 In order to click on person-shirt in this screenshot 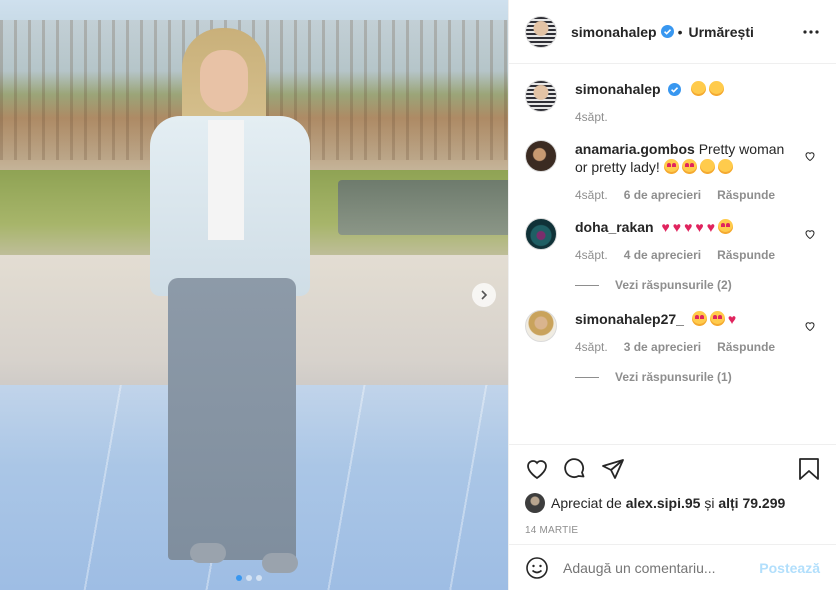, I will do `click(226, 180)`.